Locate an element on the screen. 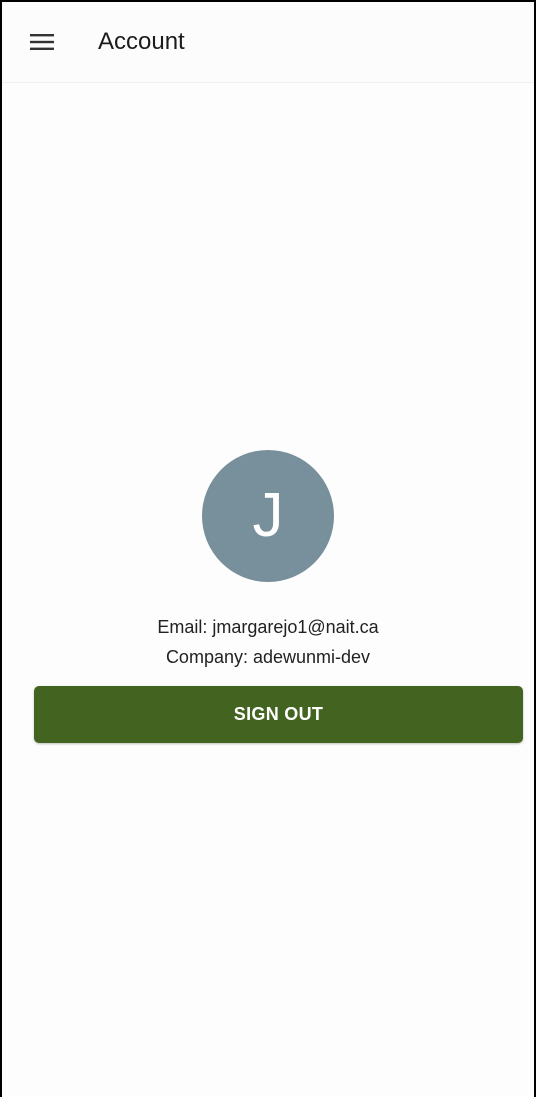  email-text: Email: jmargarejo1@nait.ca is located at coordinates (268, 627).